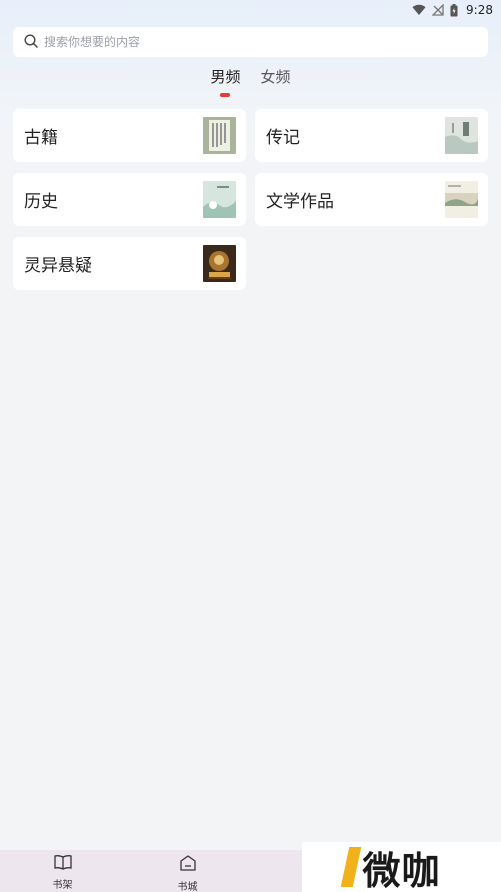 The height and width of the screenshot is (892, 501). Describe the element at coordinates (275, 77) in the screenshot. I see `tab-female-label: 女频` at that location.